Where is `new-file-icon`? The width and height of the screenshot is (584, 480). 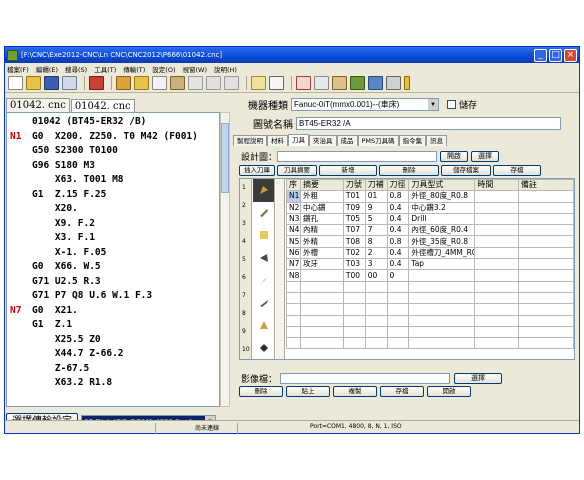 new-file-icon is located at coordinates (15, 83).